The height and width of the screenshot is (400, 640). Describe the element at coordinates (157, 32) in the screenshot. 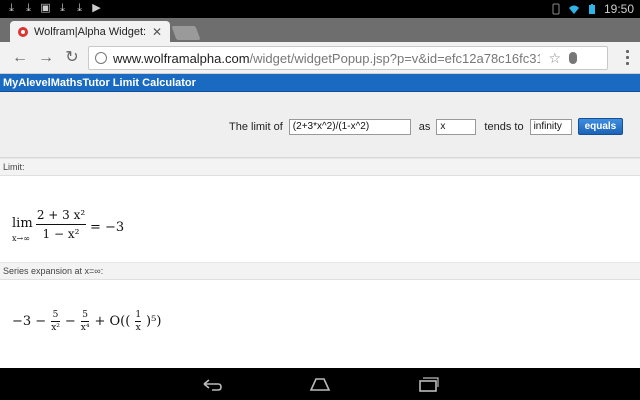

I see `close-icon: ✕` at that location.